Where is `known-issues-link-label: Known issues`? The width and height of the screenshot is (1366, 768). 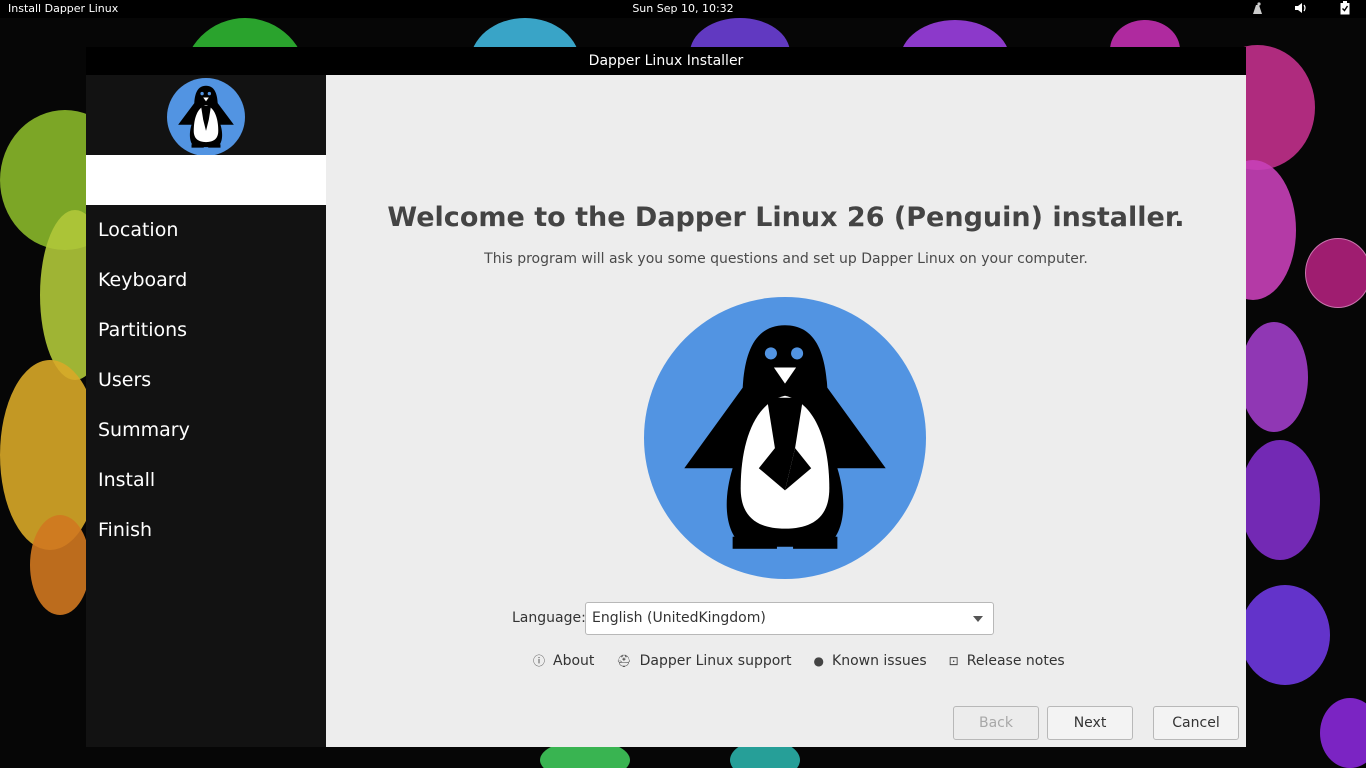 known-issues-link-label: Known issues is located at coordinates (879, 660).